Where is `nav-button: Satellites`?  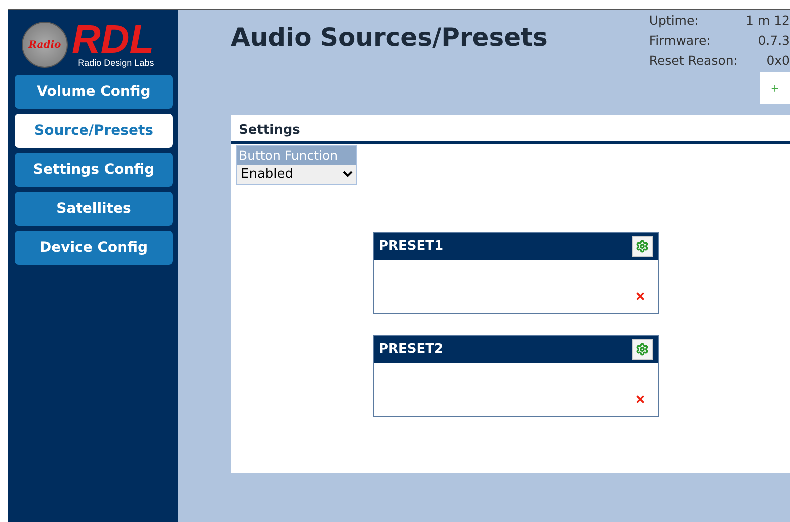 nav-button: Satellites is located at coordinates (94, 209).